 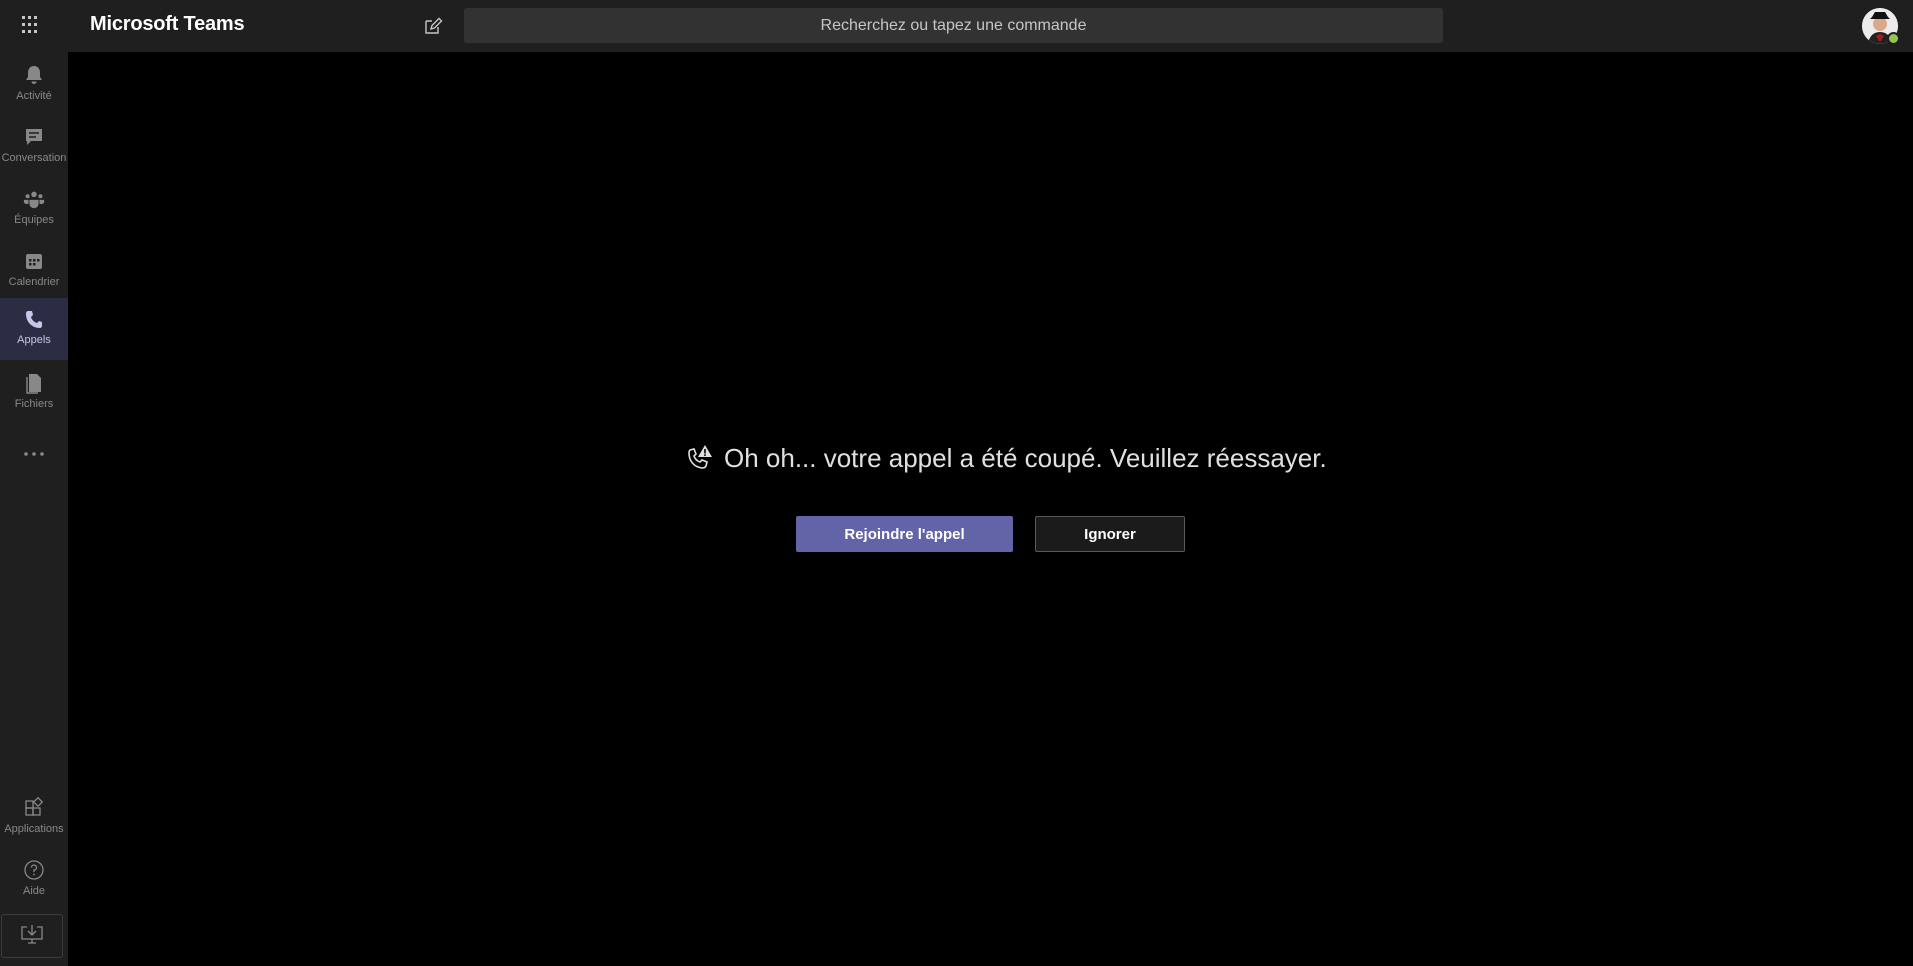 I want to click on teams-icon, so click(x=34, y=199).